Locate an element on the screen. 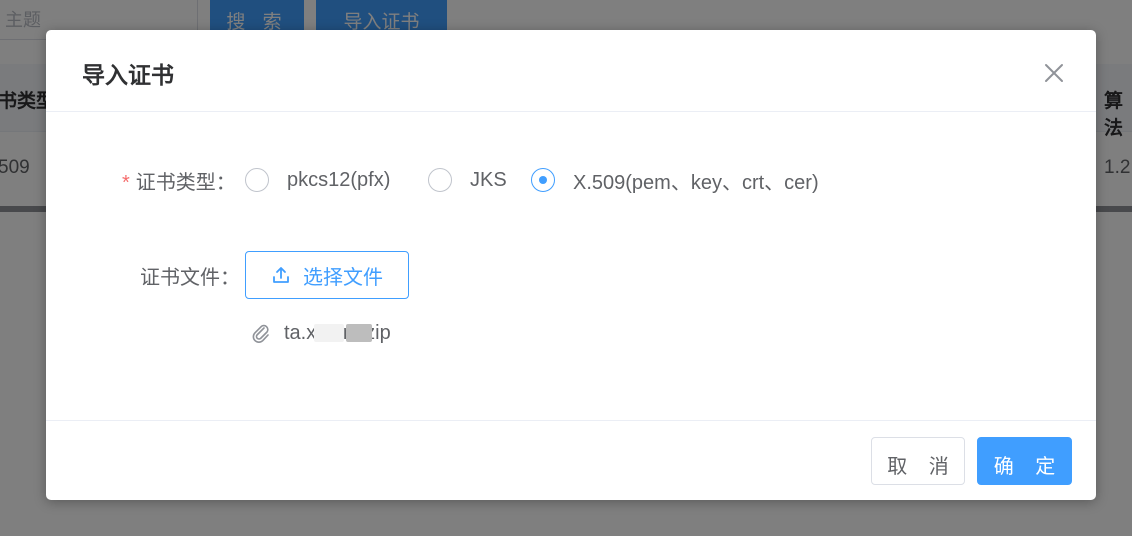  uploaded-file-item: ta.x.com.zip is located at coordinates (320, 333).